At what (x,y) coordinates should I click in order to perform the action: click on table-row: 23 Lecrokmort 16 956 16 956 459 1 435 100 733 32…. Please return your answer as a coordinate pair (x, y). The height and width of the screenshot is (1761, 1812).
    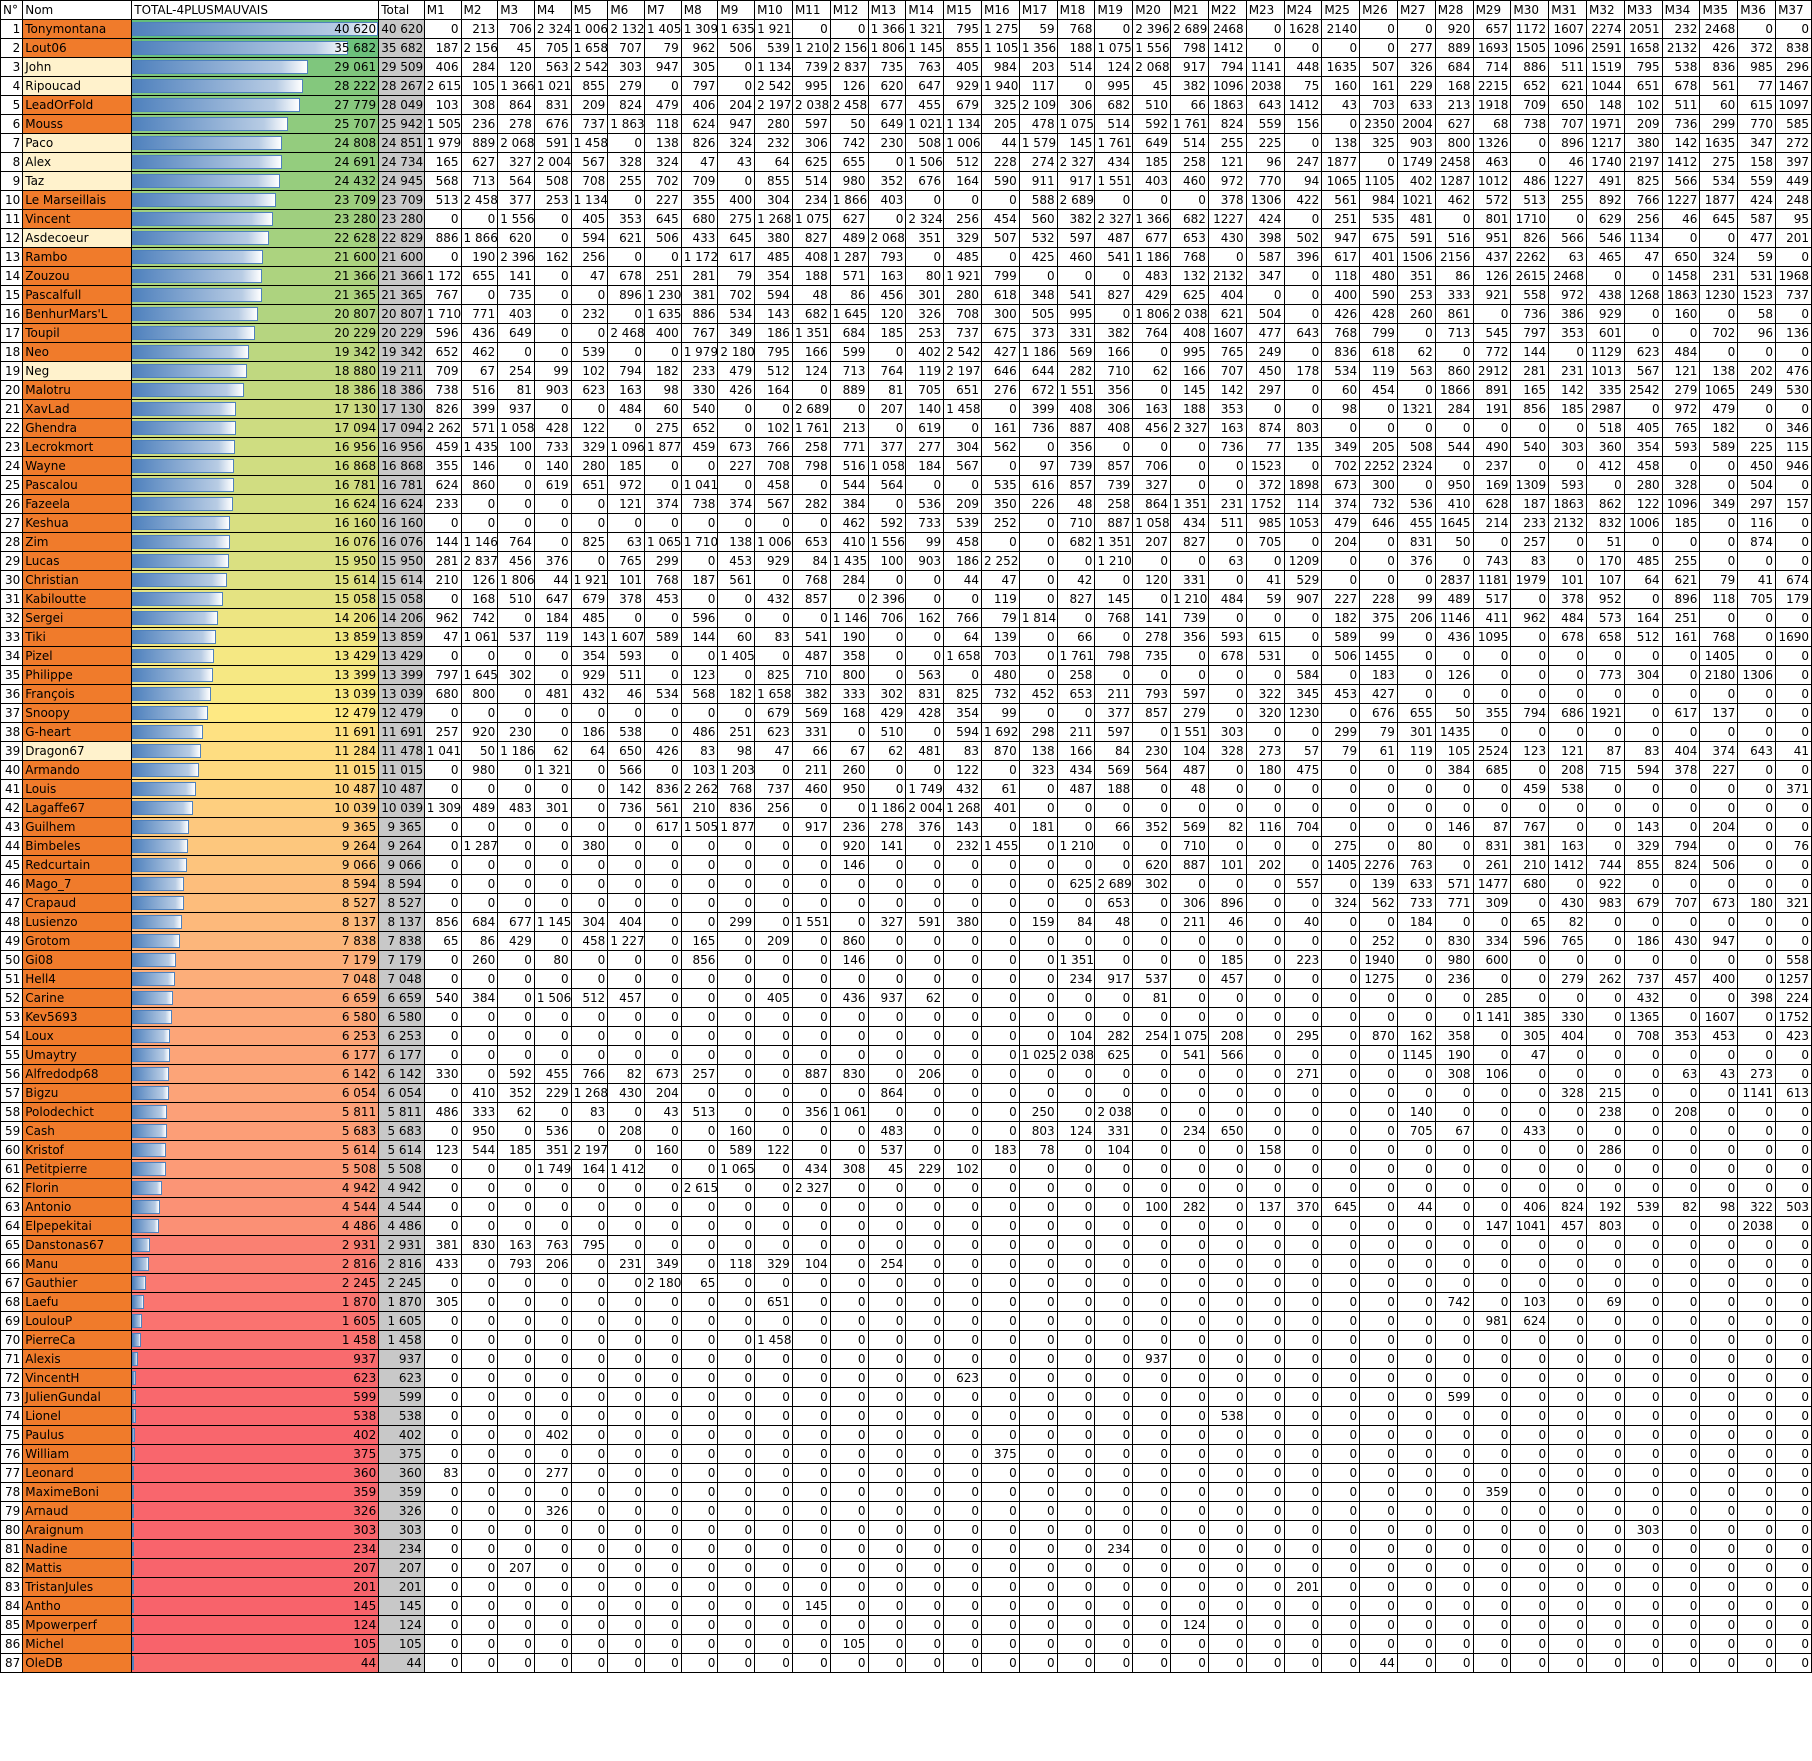
    Looking at the image, I should click on (906, 447).